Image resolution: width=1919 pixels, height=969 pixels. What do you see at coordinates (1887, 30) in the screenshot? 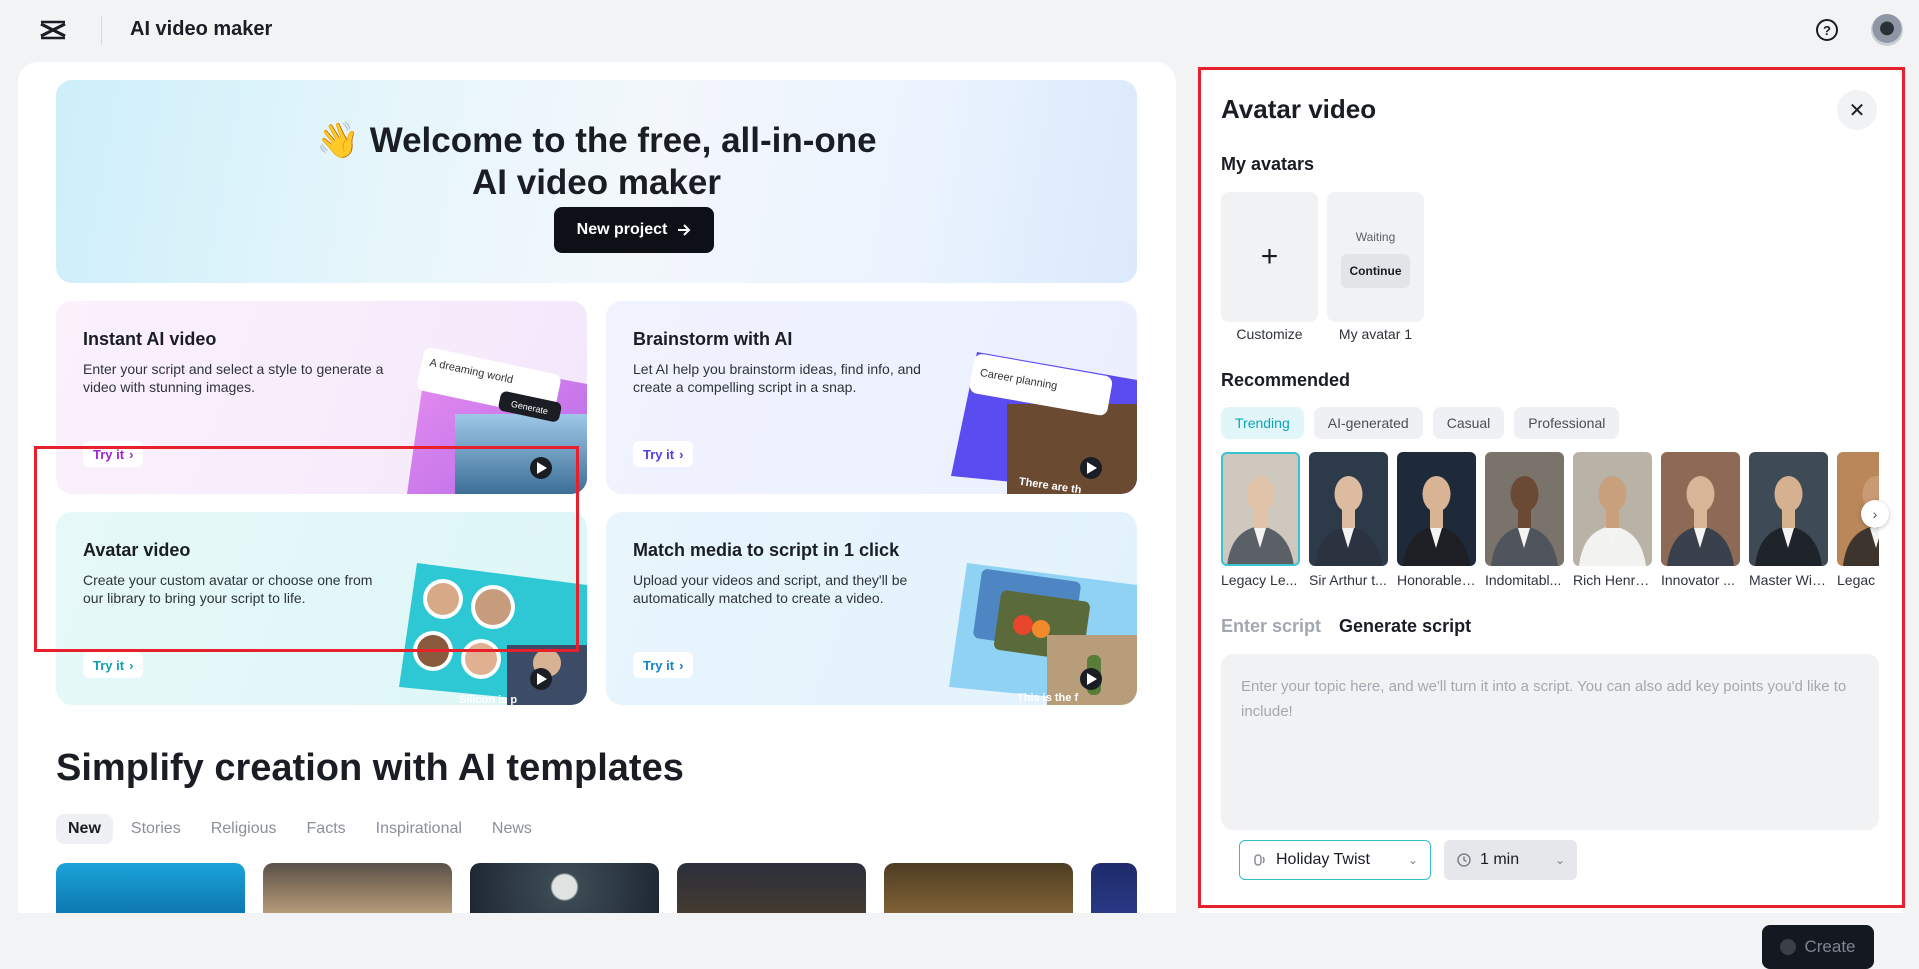
I see `user-avatar` at bounding box center [1887, 30].